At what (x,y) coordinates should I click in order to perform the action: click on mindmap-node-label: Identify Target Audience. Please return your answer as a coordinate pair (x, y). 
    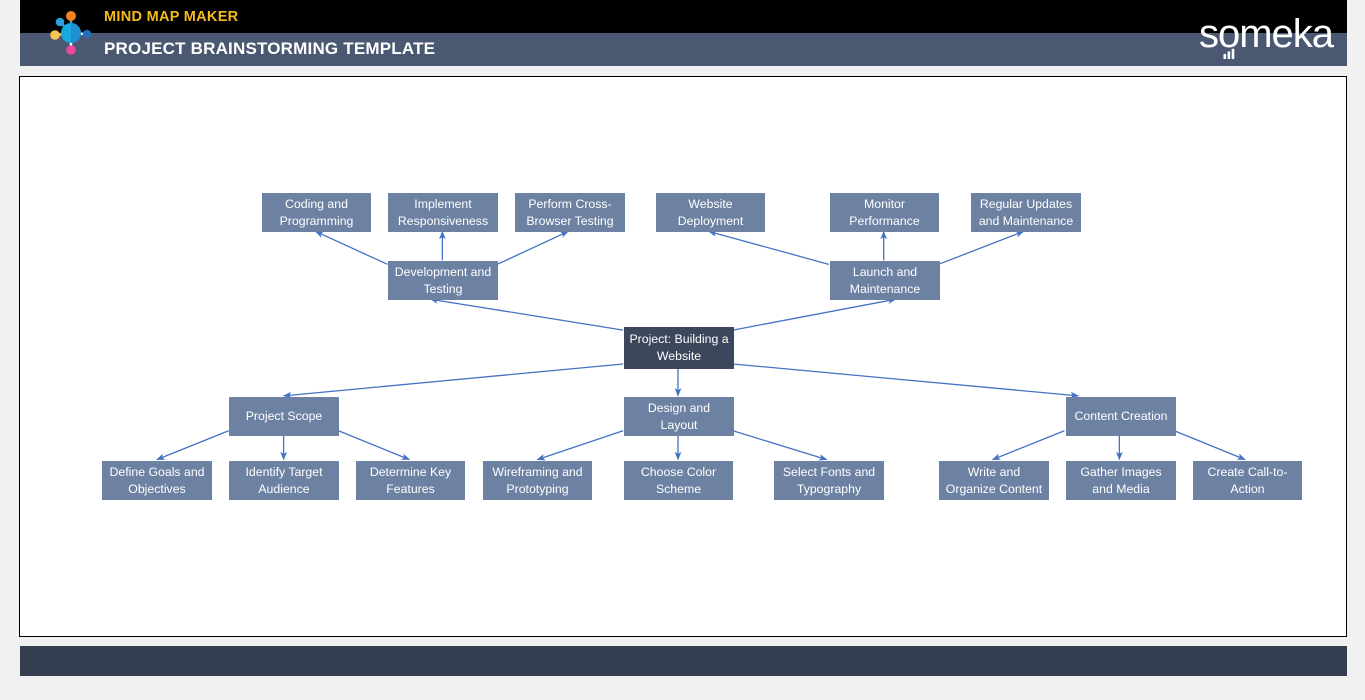
    Looking at the image, I should click on (284, 480).